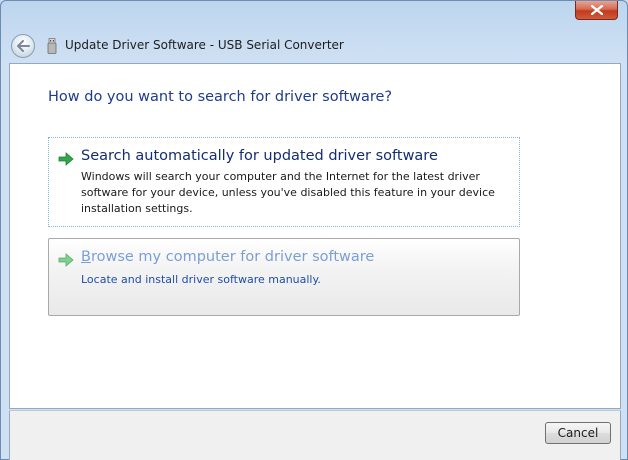  I want to click on option-title: Browse my computer for driver software, so click(227, 257).